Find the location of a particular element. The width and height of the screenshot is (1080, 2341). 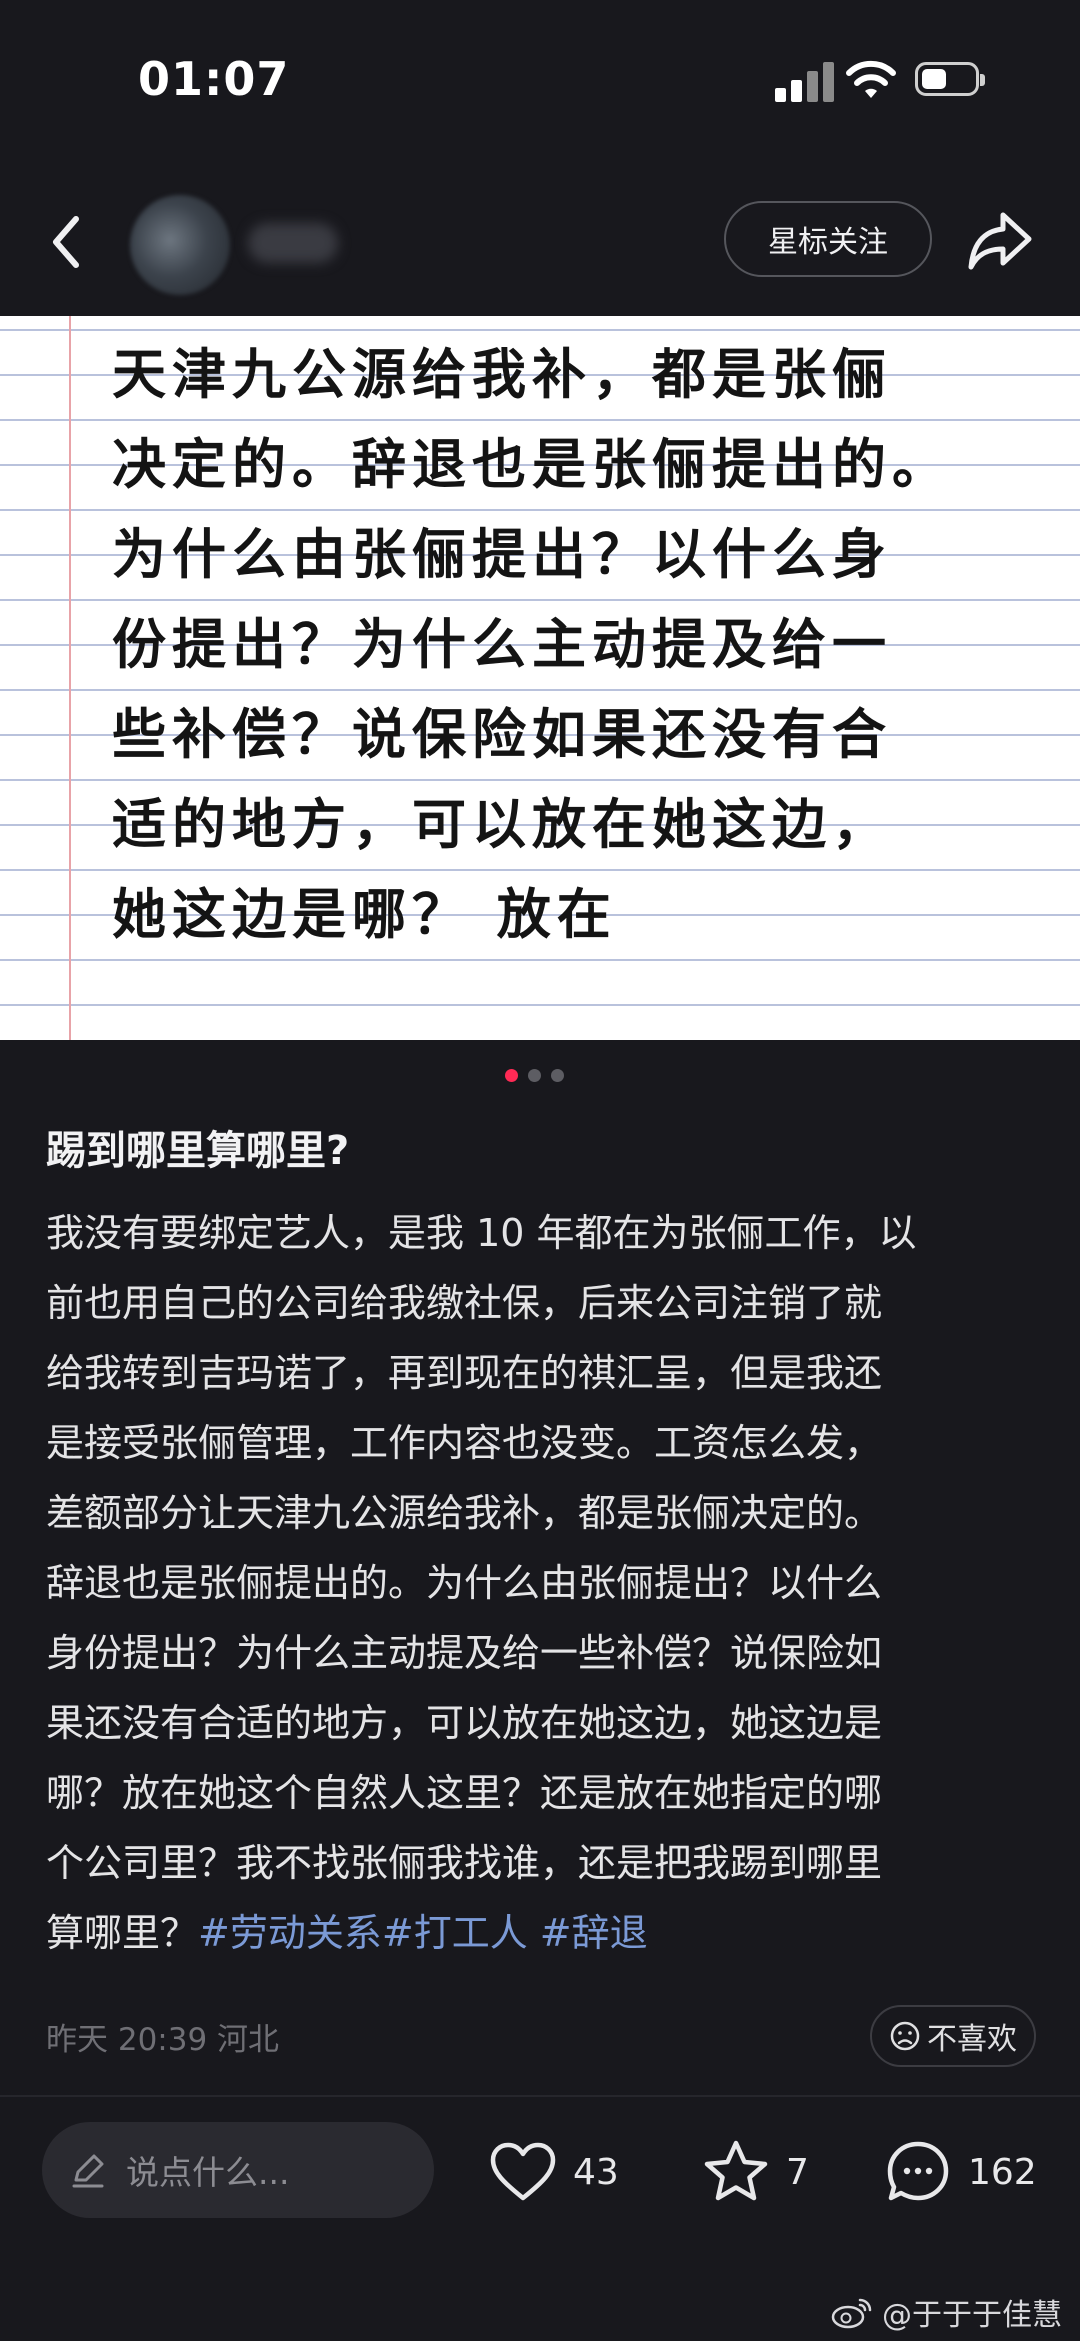

note-line: 决定的。辞退也是张俪提出的。 is located at coordinates (532, 464).